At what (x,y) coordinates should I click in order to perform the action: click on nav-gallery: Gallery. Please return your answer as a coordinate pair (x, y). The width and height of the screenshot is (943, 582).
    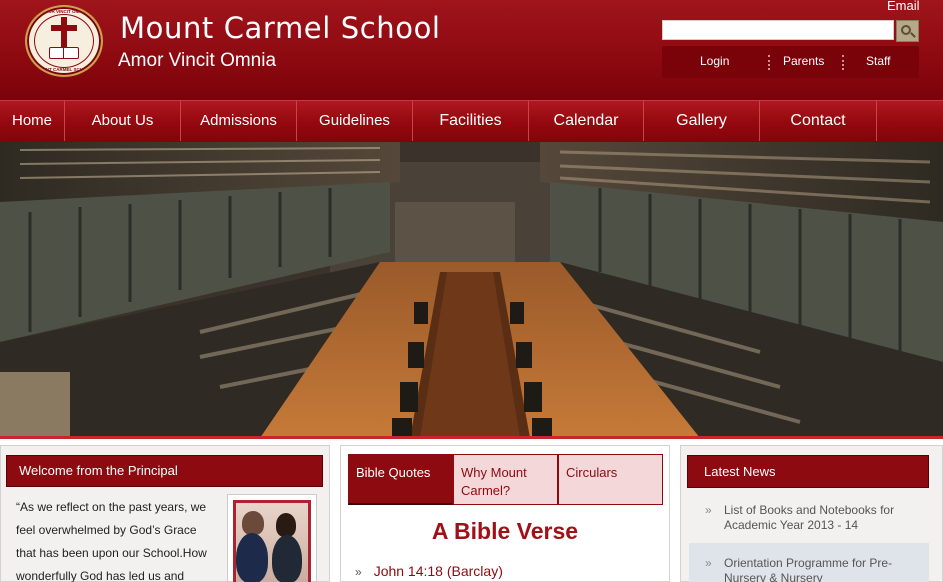
    Looking at the image, I should click on (702, 121).